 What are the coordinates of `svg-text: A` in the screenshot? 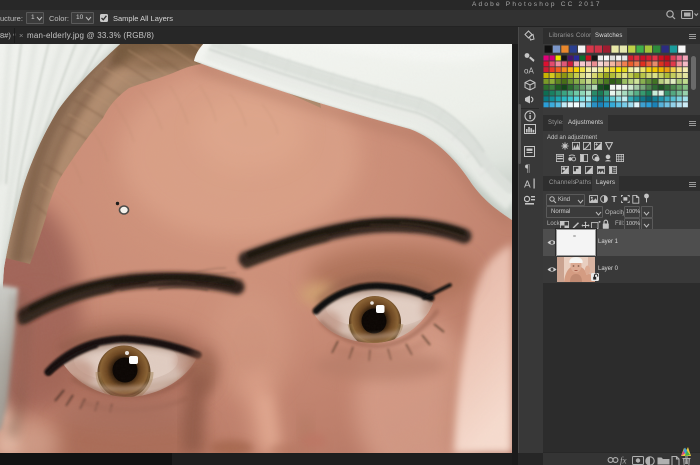 It's located at (527, 185).